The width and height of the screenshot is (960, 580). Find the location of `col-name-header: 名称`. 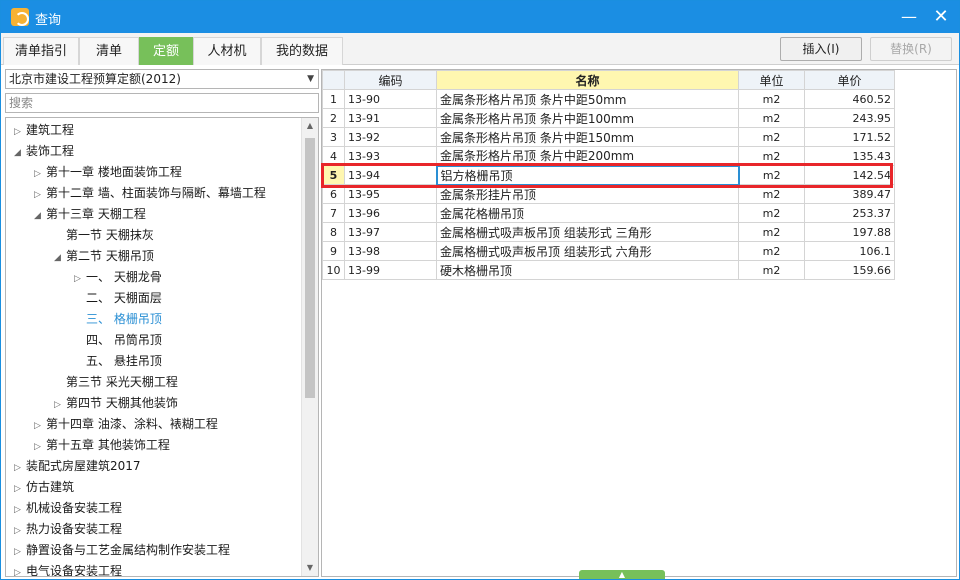

col-name-header: 名称 is located at coordinates (587, 80).